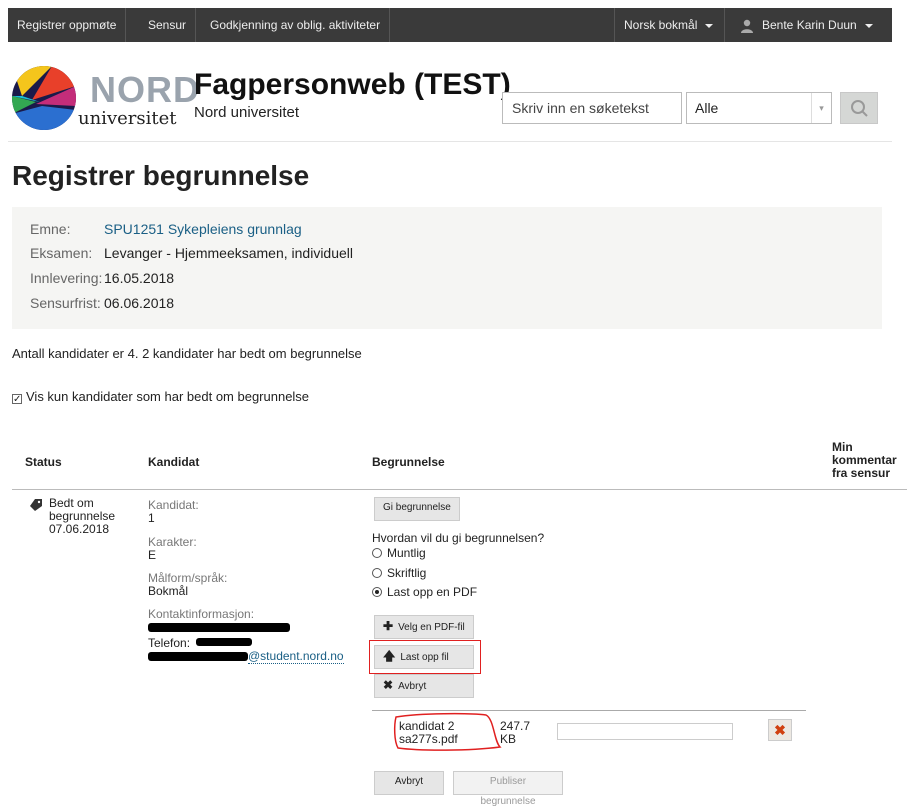  I want to click on info-innlevering: Innlevering: 16.05.2018, so click(102, 278).